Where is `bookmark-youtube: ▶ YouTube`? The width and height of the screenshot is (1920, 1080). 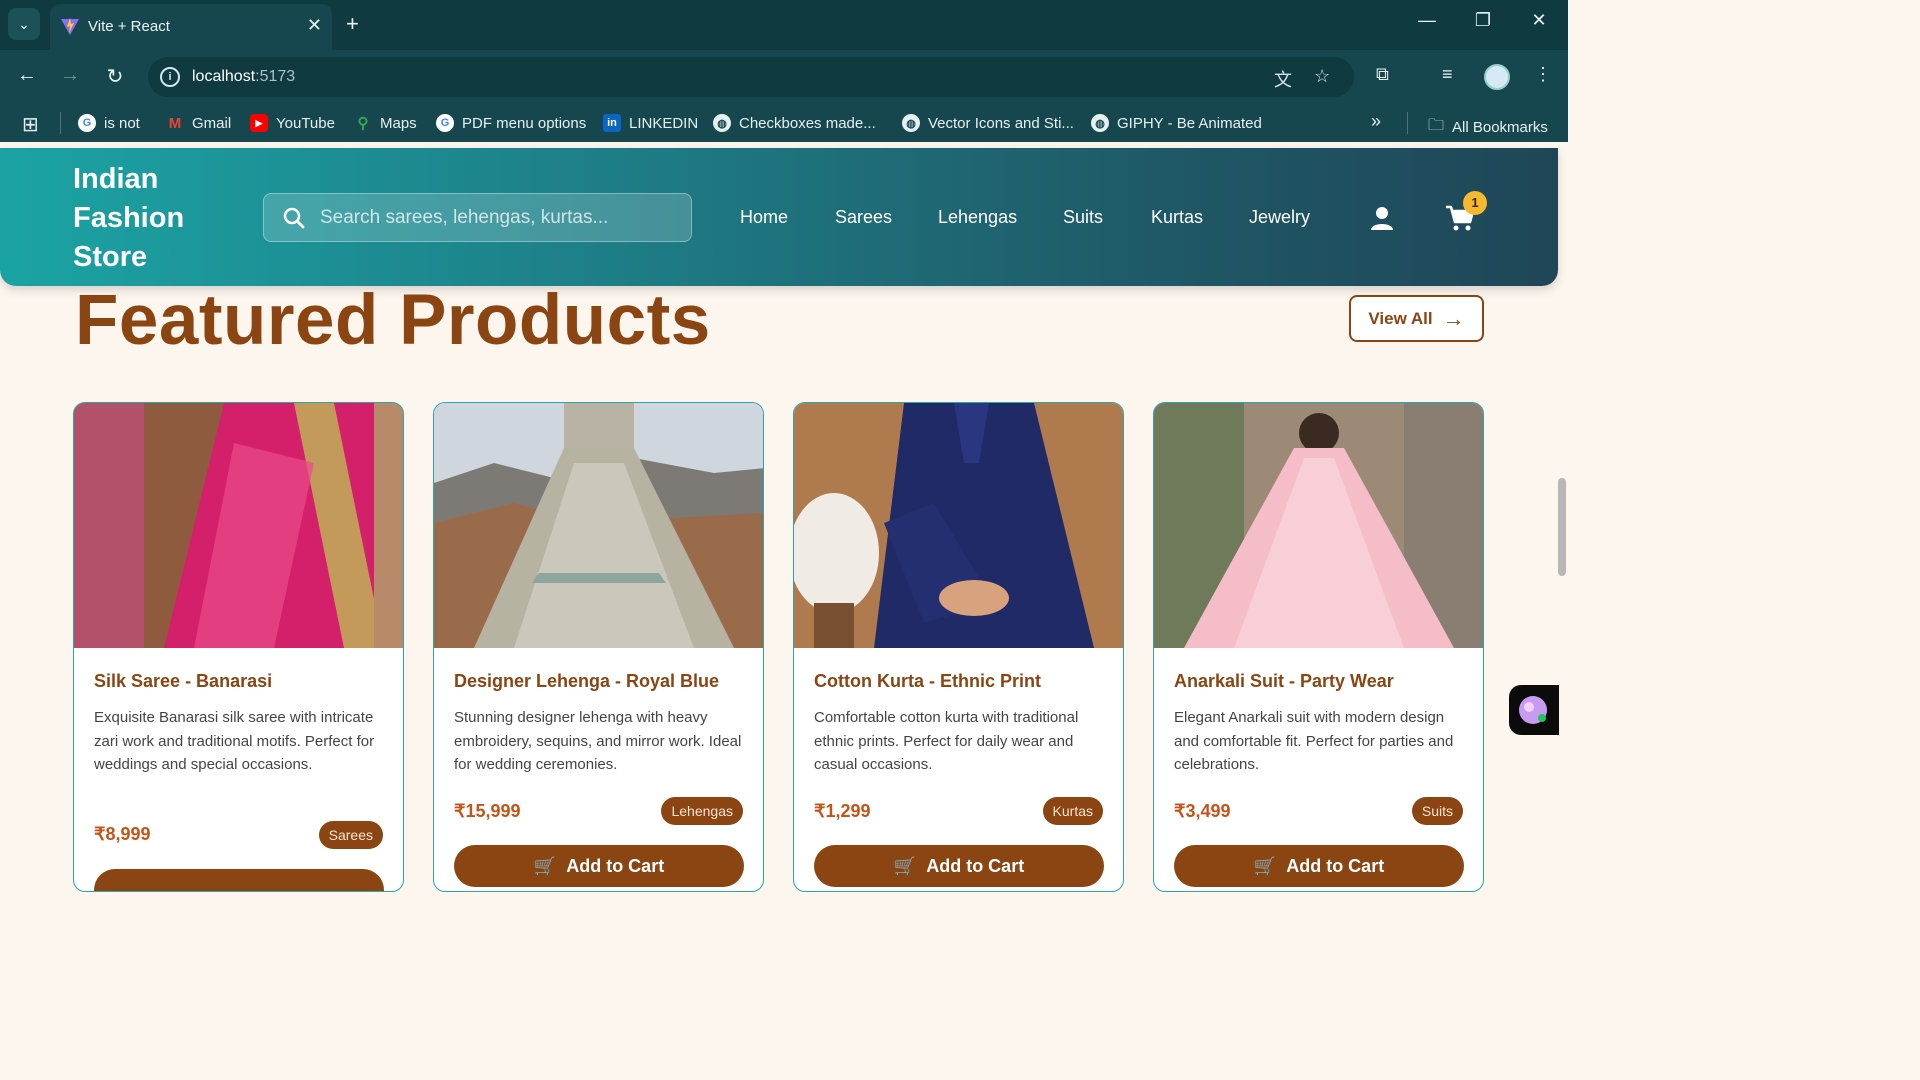
bookmark-youtube: ▶ YouTube is located at coordinates (292, 123).